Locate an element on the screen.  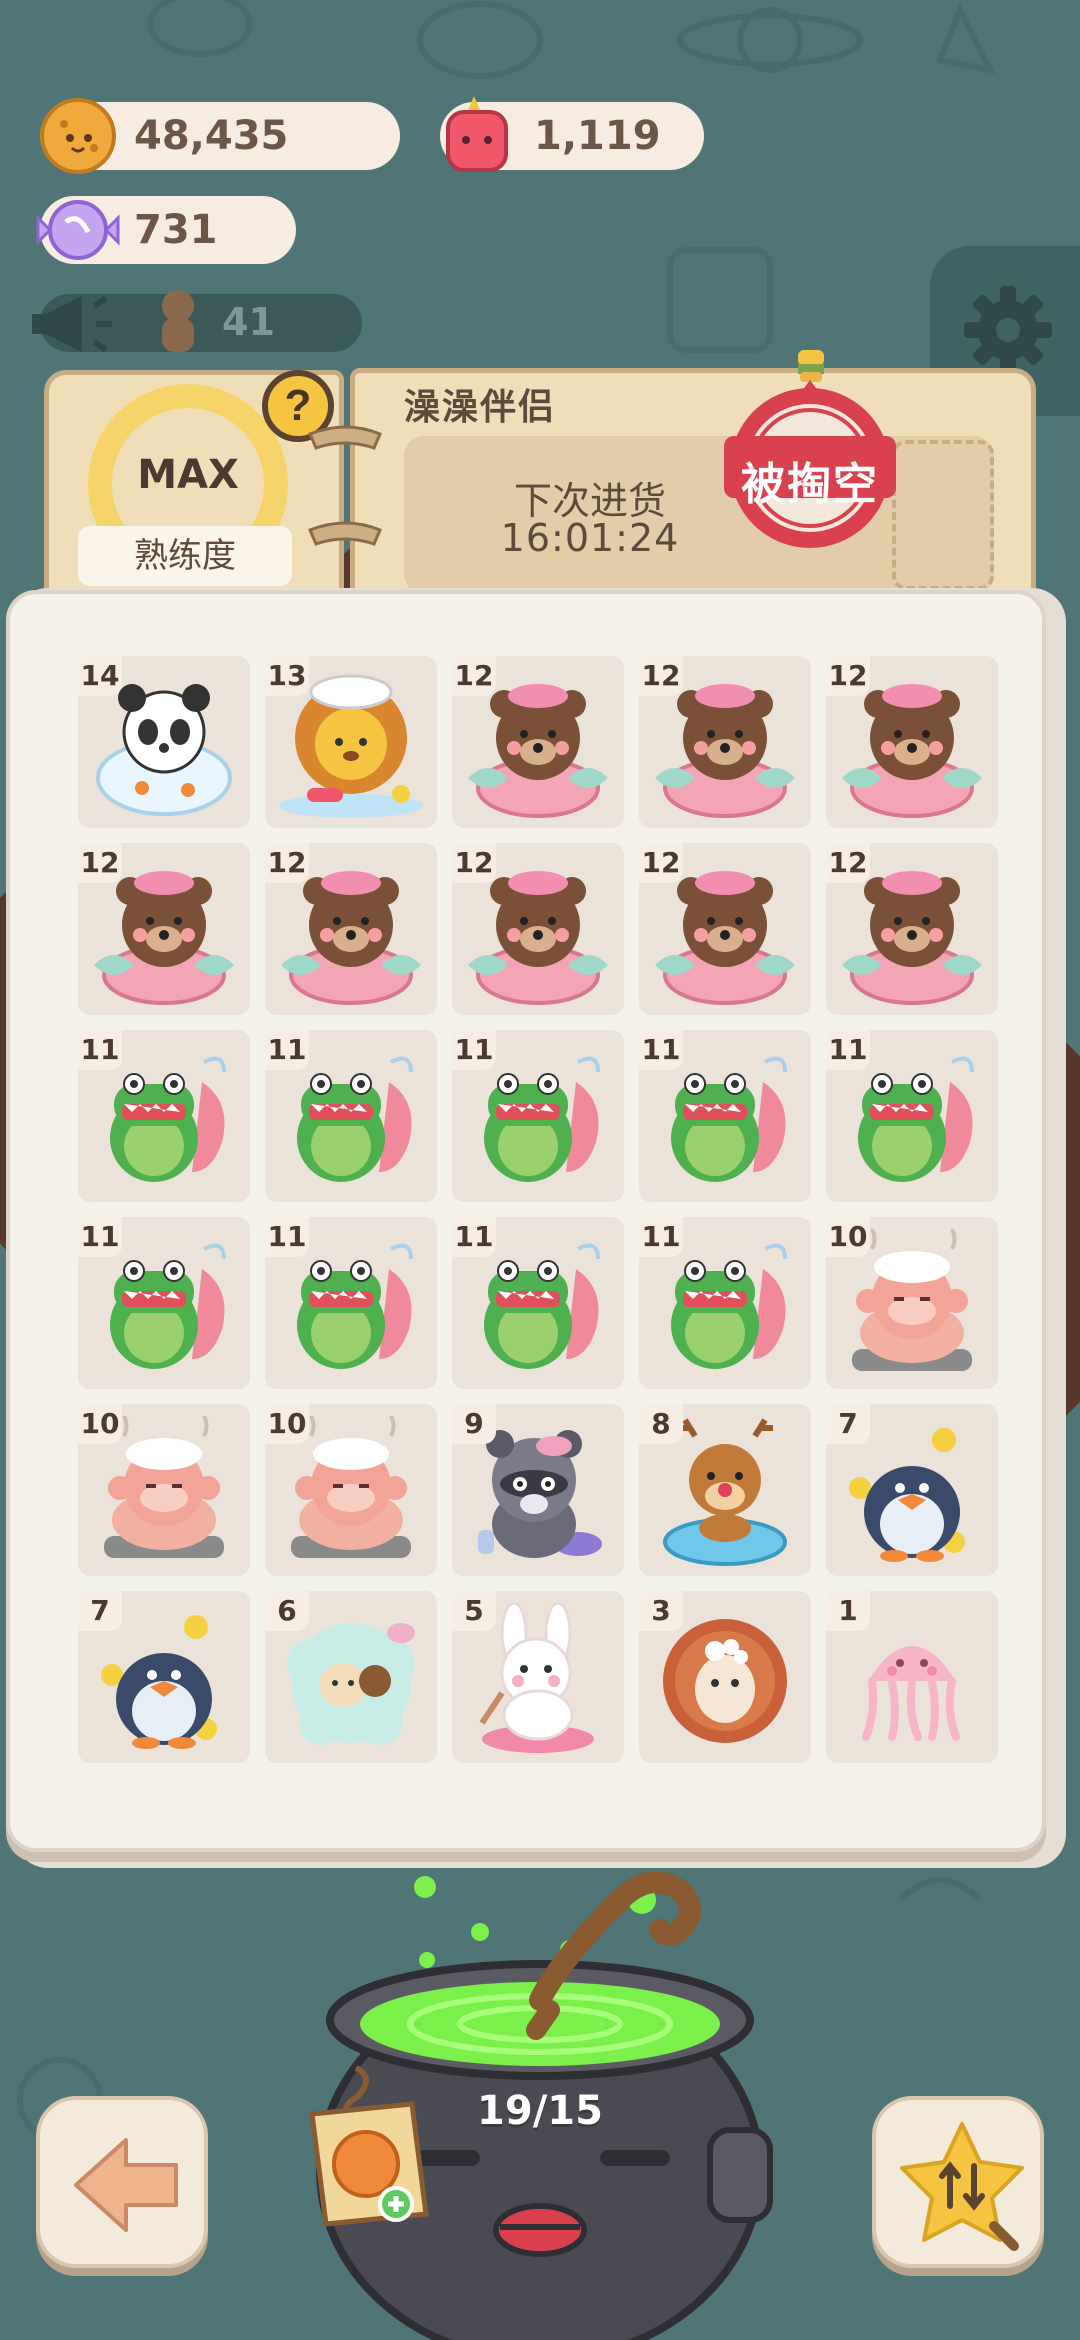
proficiency-label: 熟练度 is located at coordinates (185, 556).